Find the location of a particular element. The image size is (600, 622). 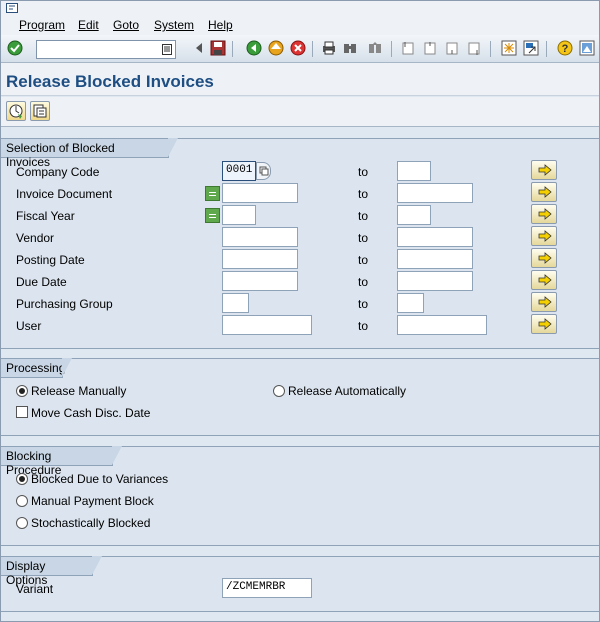

stochastically-blocked-radio is located at coordinates (22, 523).